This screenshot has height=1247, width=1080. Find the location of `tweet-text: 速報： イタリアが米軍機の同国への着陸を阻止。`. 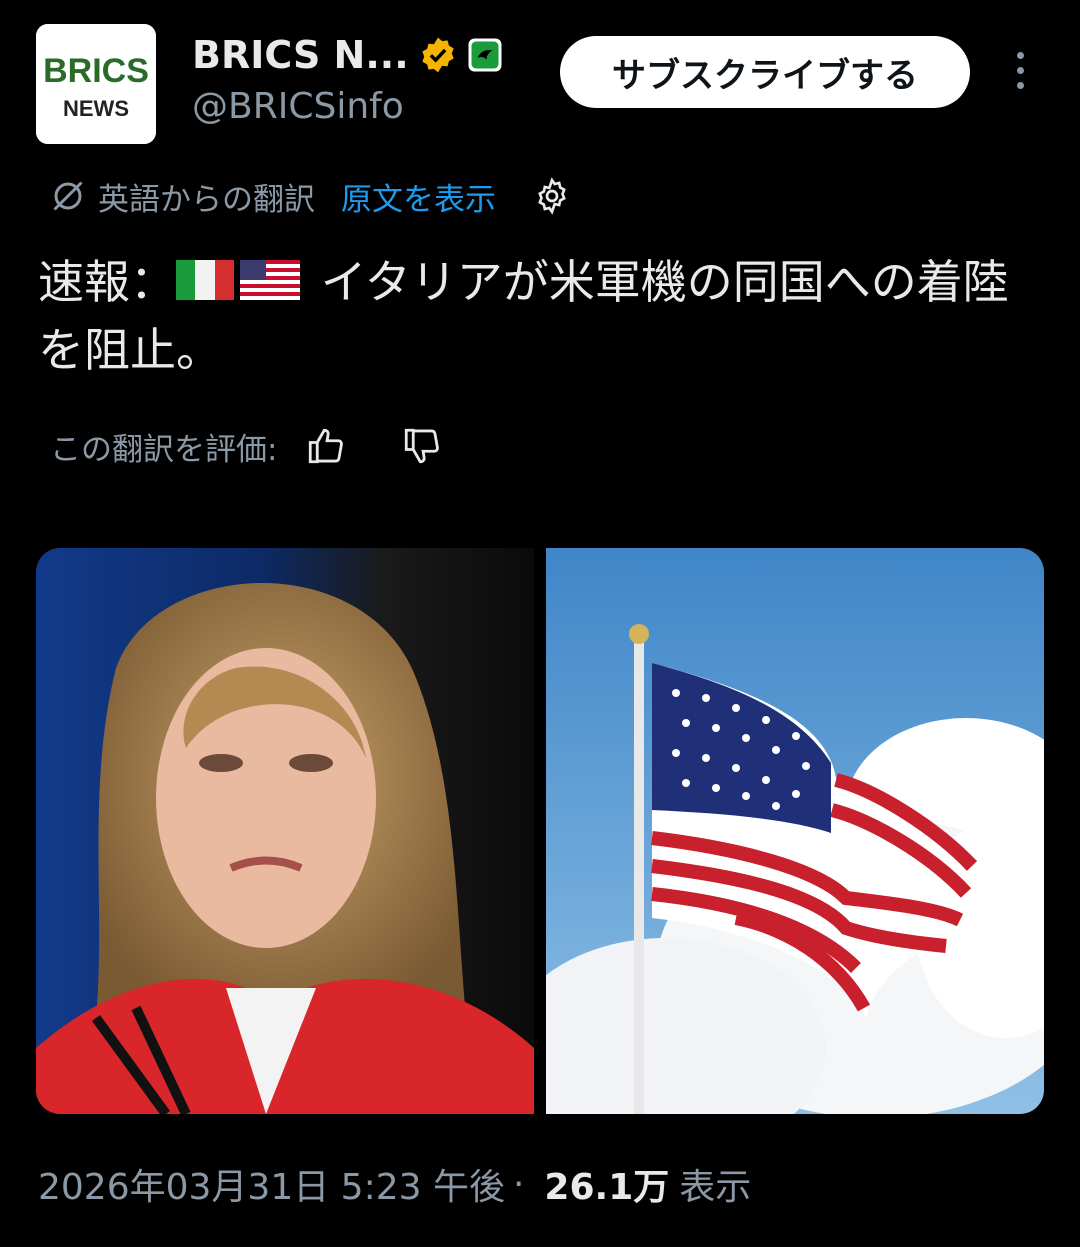

tweet-text: 速報： イタリアが米軍機の同国への着陸を阻止。 is located at coordinates (543, 316).